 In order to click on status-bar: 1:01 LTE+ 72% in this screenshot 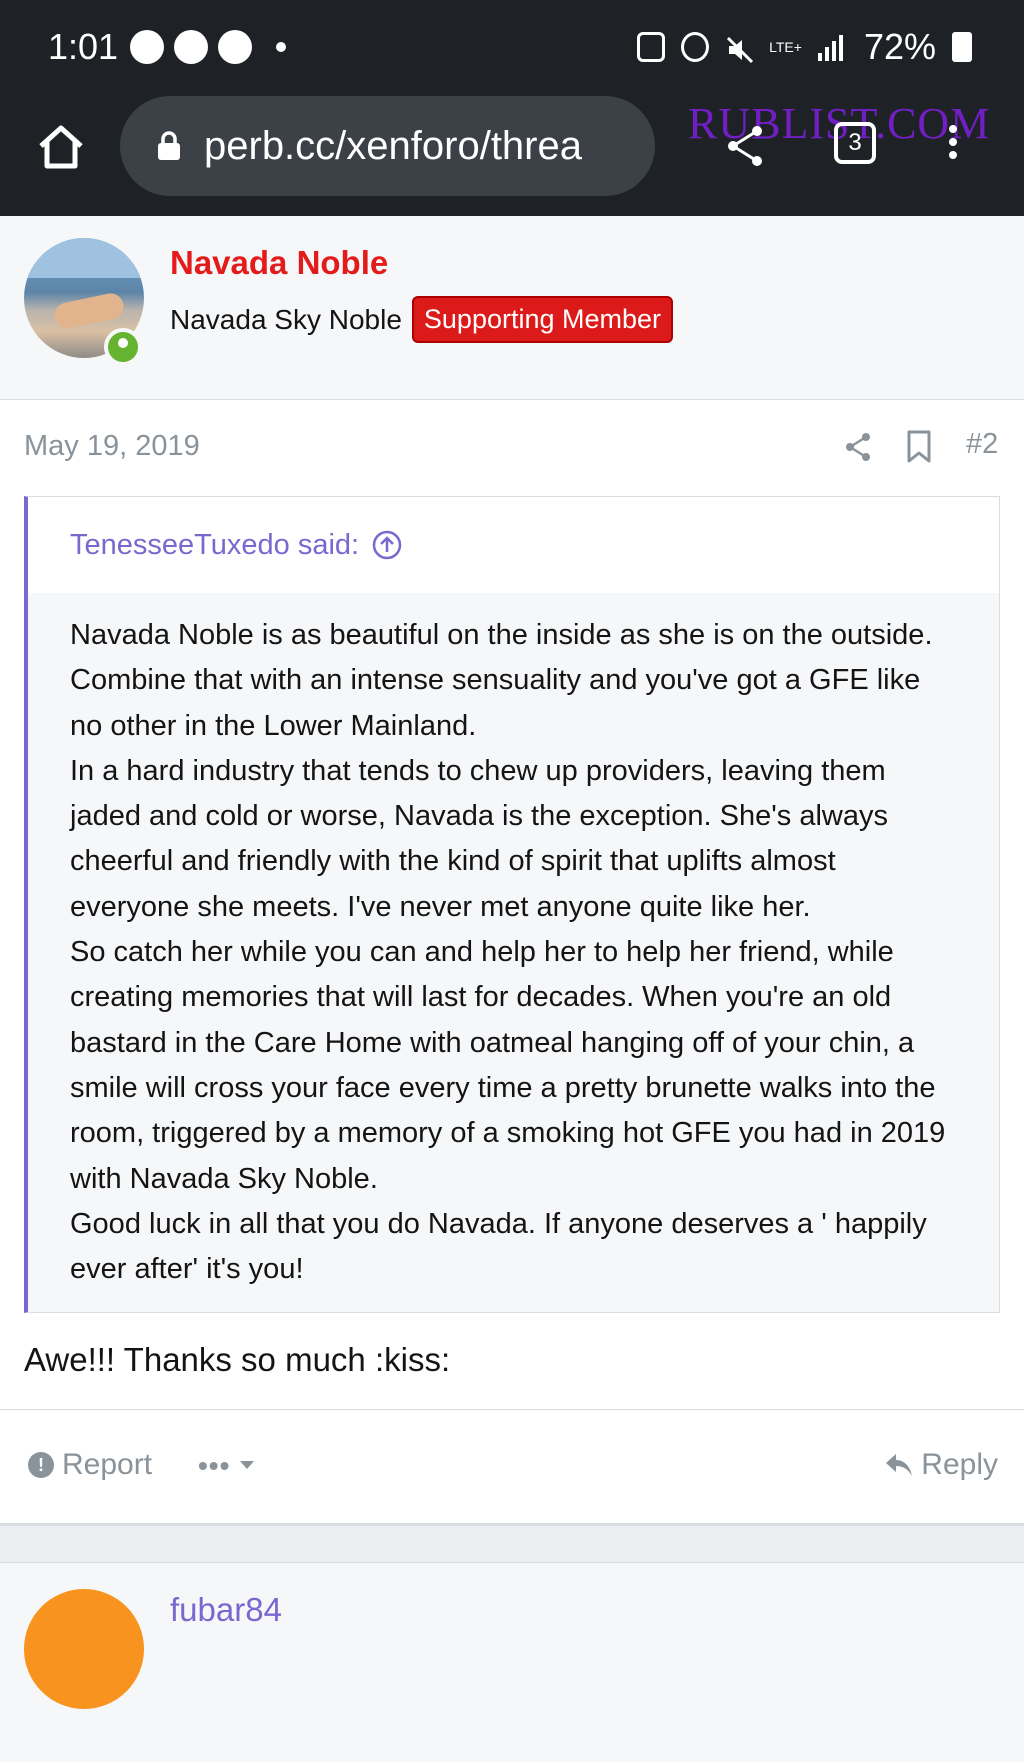, I will do `click(512, 48)`.